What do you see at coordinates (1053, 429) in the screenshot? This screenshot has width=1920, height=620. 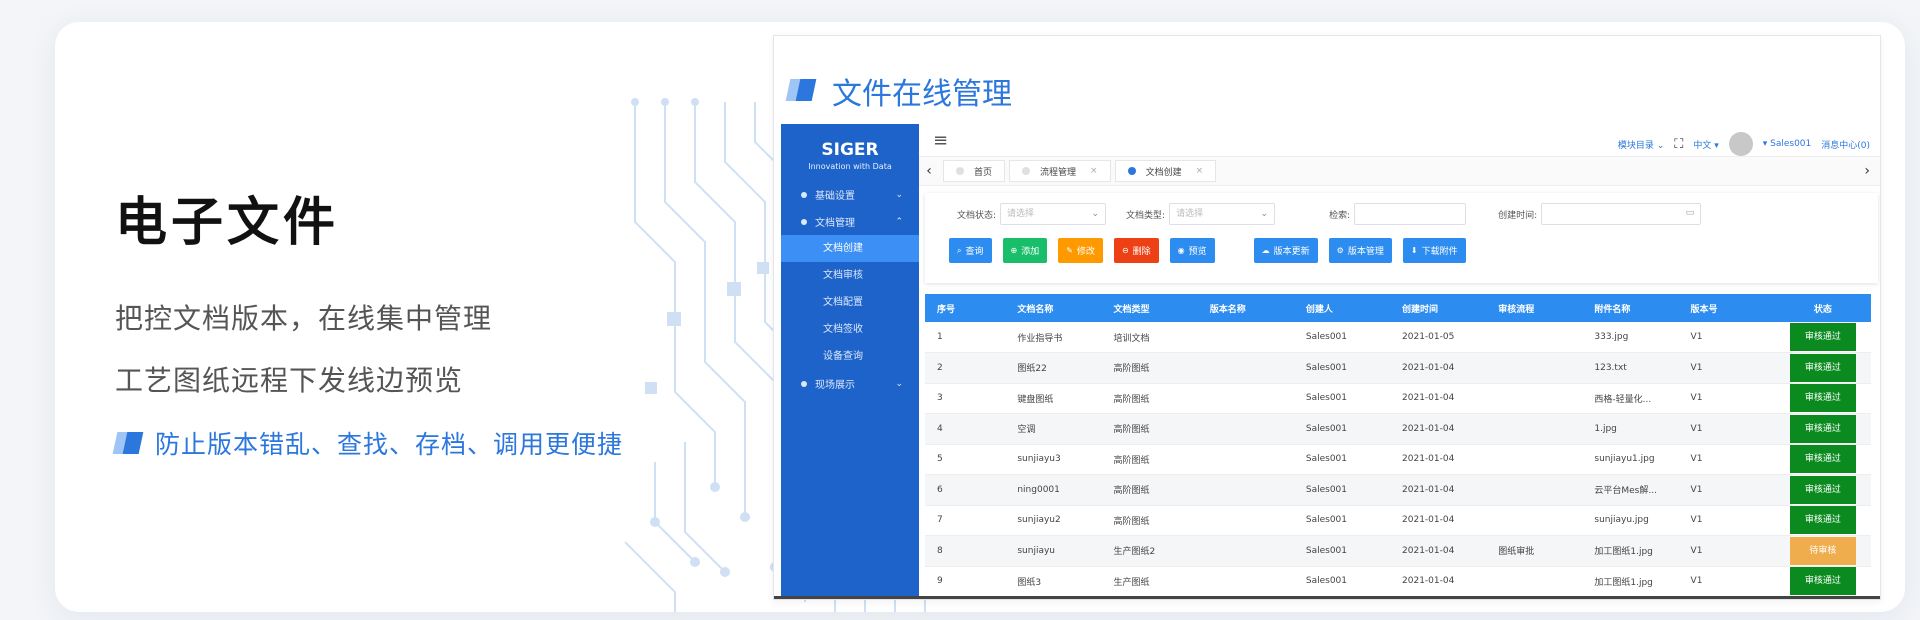 I see `table-cell: 空调` at bounding box center [1053, 429].